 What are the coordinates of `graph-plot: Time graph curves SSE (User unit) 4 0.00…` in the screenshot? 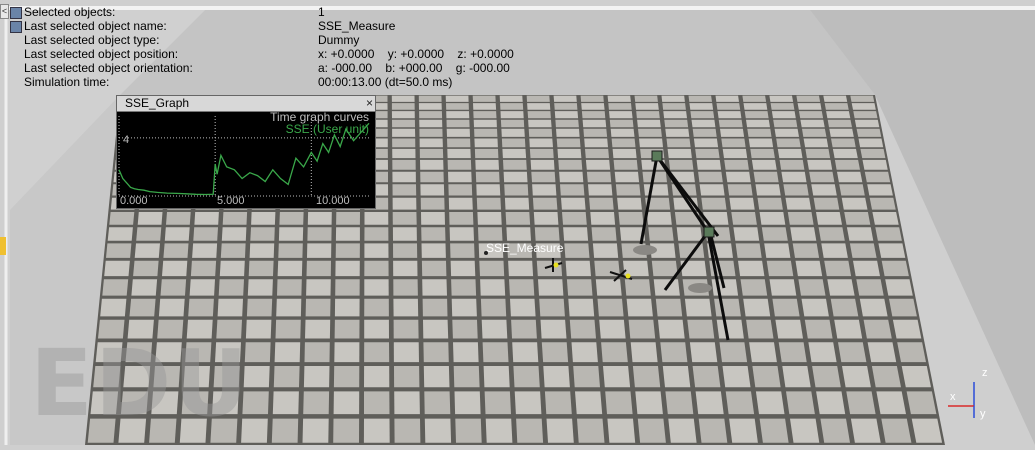 It's located at (244, 159).